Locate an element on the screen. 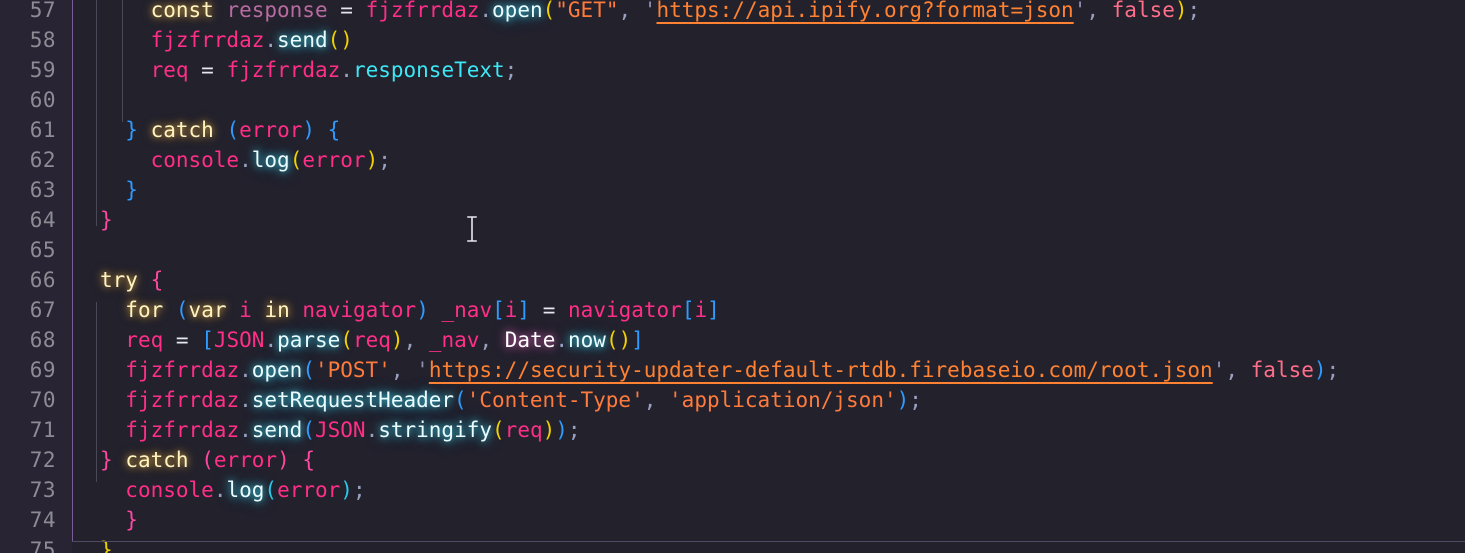 The height and width of the screenshot is (553, 1465). code-line: fjzfrrdaz.send(JSON.stringify(req)); is located at coordinates (340, 430).